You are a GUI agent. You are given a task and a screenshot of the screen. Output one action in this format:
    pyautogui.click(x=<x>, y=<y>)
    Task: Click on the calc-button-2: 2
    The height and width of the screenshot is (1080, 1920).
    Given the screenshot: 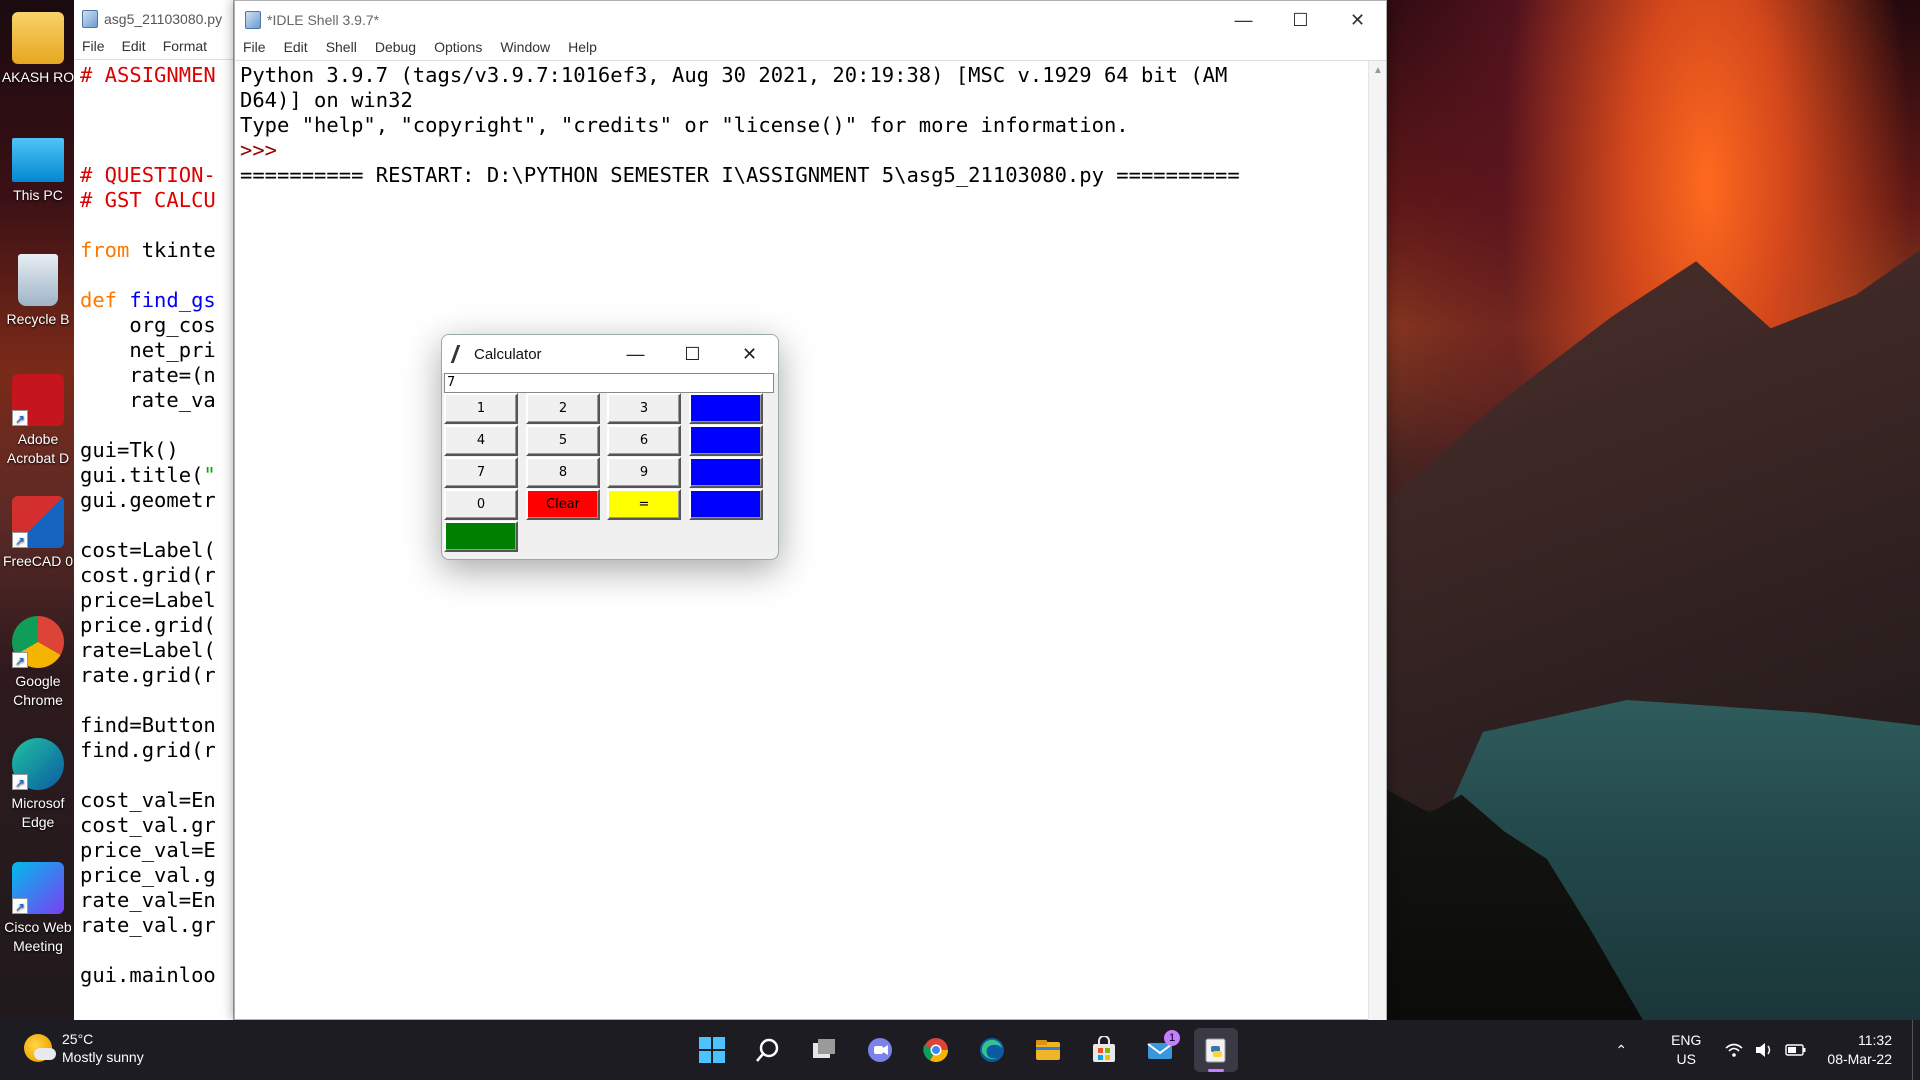 What is the action you would take?
    pyautogui.click(x=563, y=408)
    